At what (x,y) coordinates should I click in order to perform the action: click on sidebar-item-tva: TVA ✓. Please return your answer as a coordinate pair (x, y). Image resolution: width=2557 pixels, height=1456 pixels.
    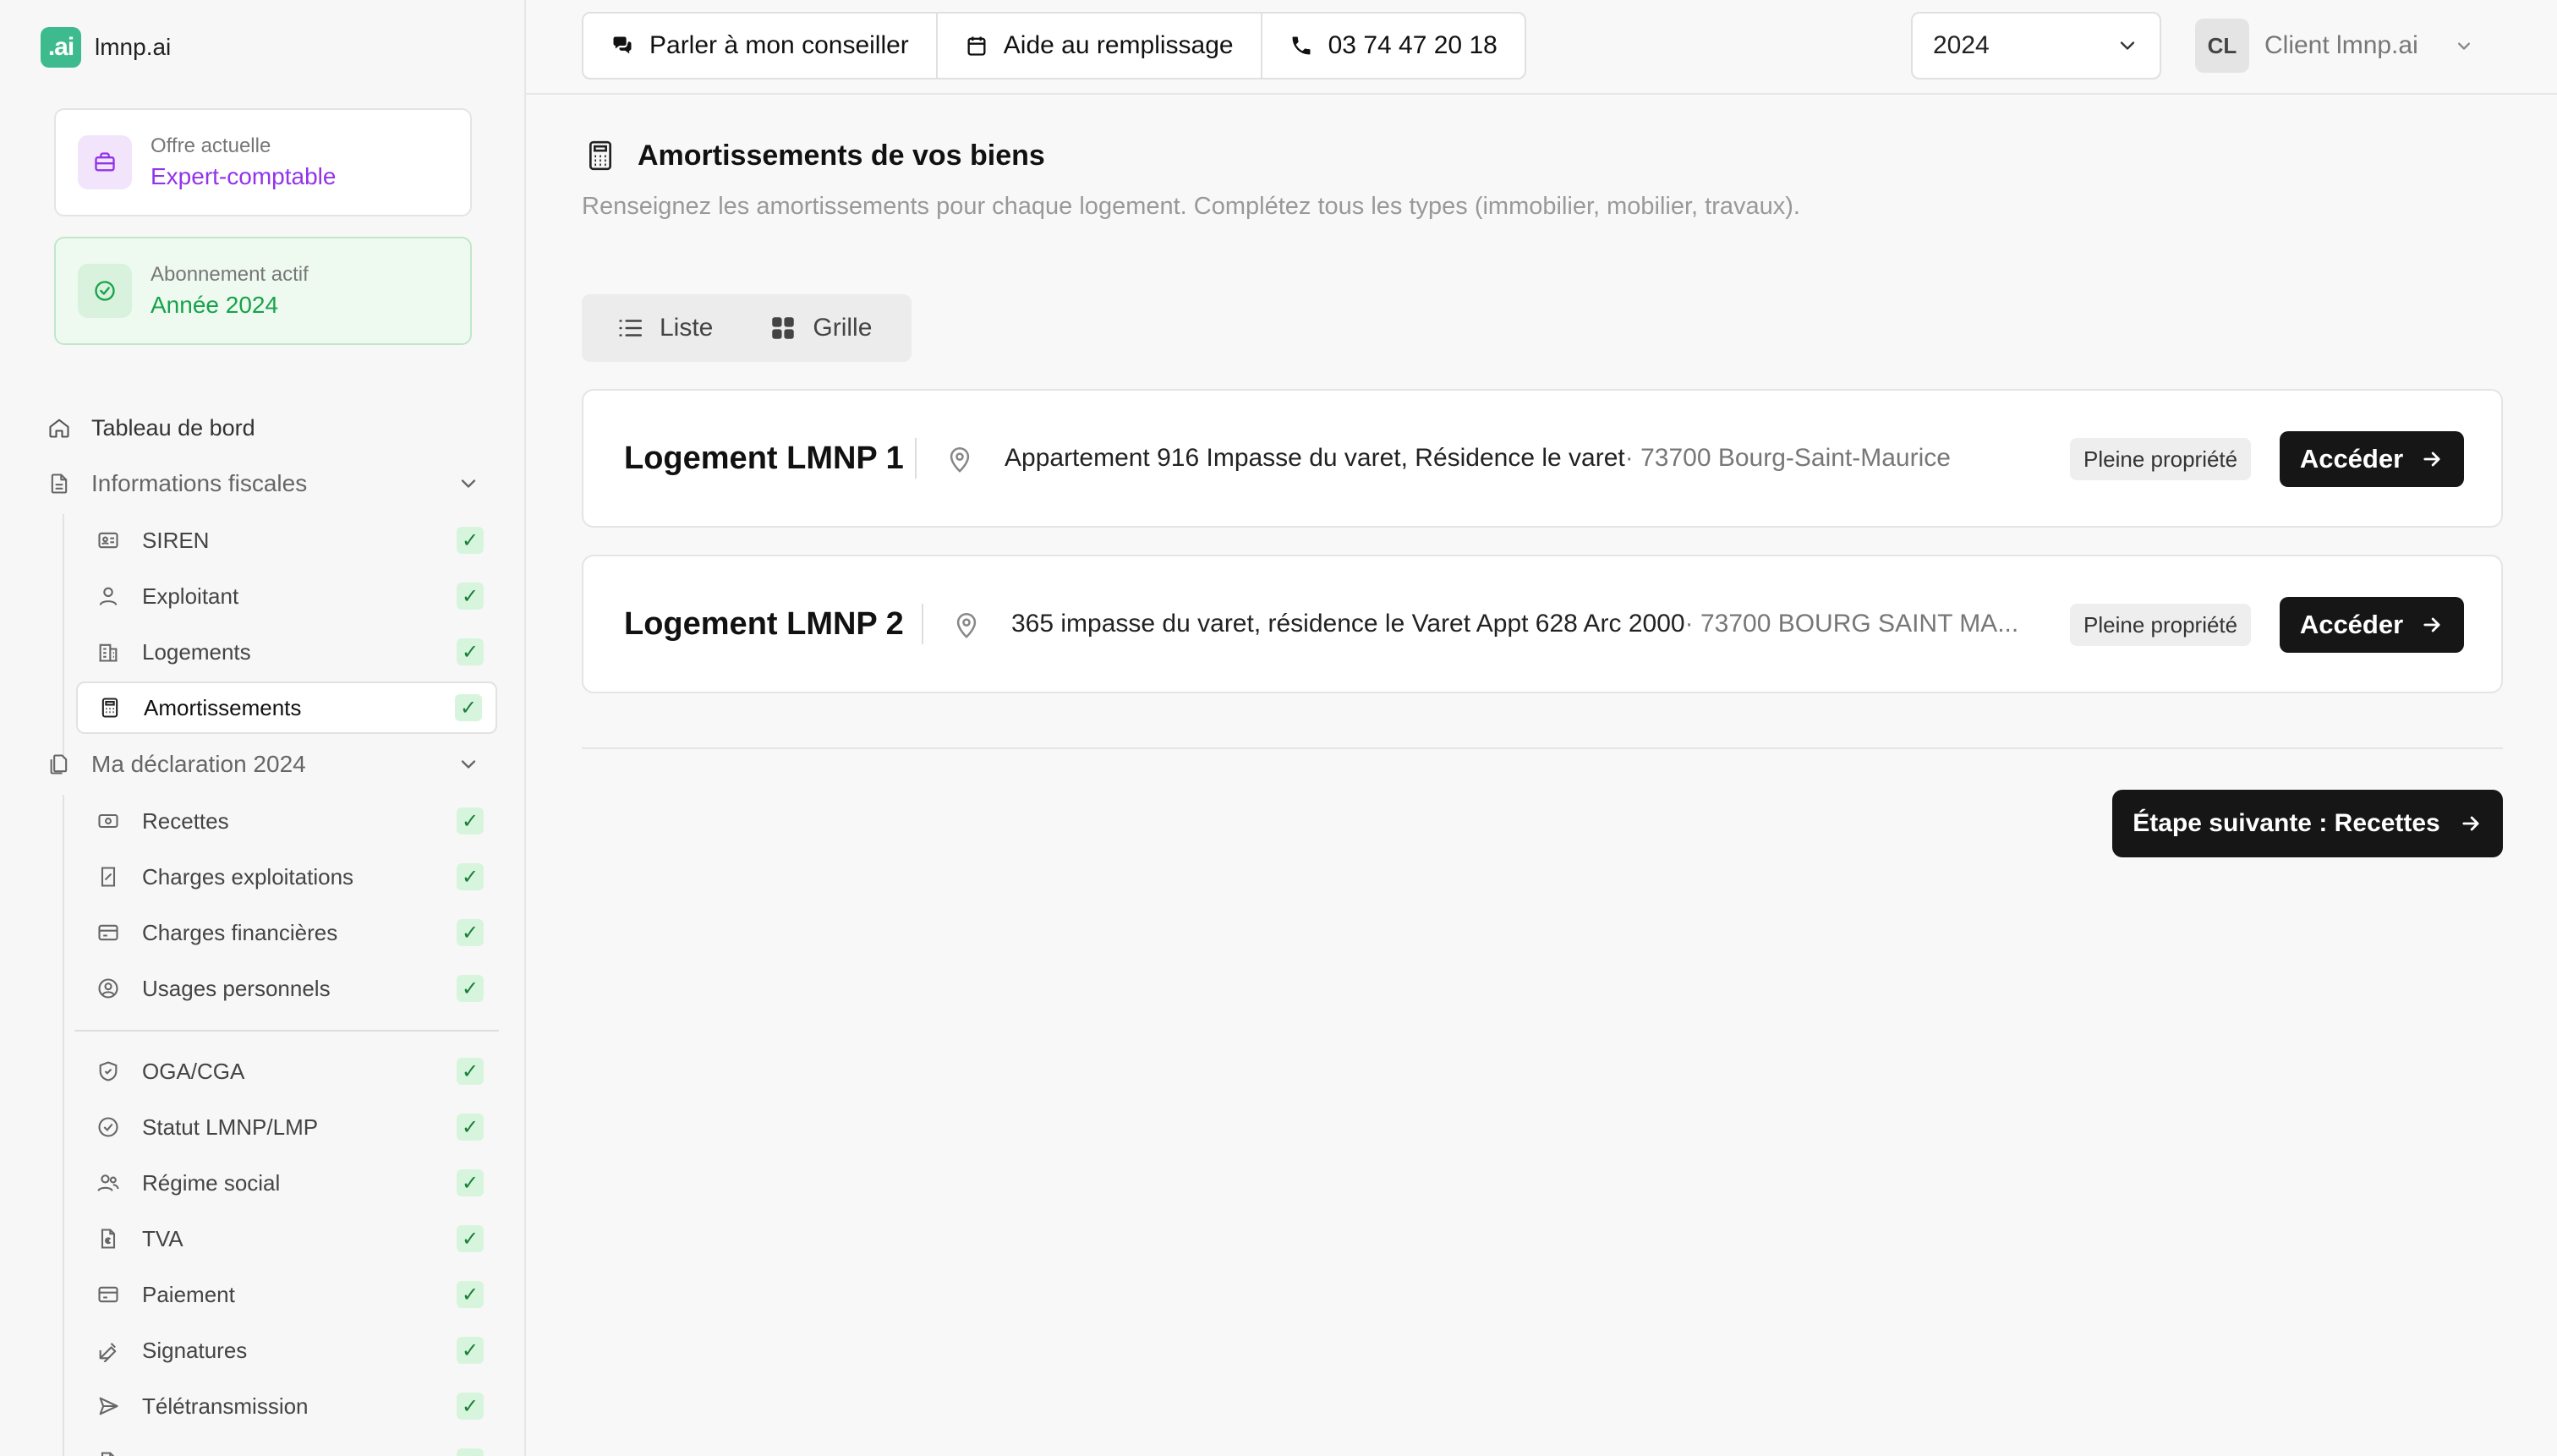
    Looking at the image, I should click on (286, 1238).